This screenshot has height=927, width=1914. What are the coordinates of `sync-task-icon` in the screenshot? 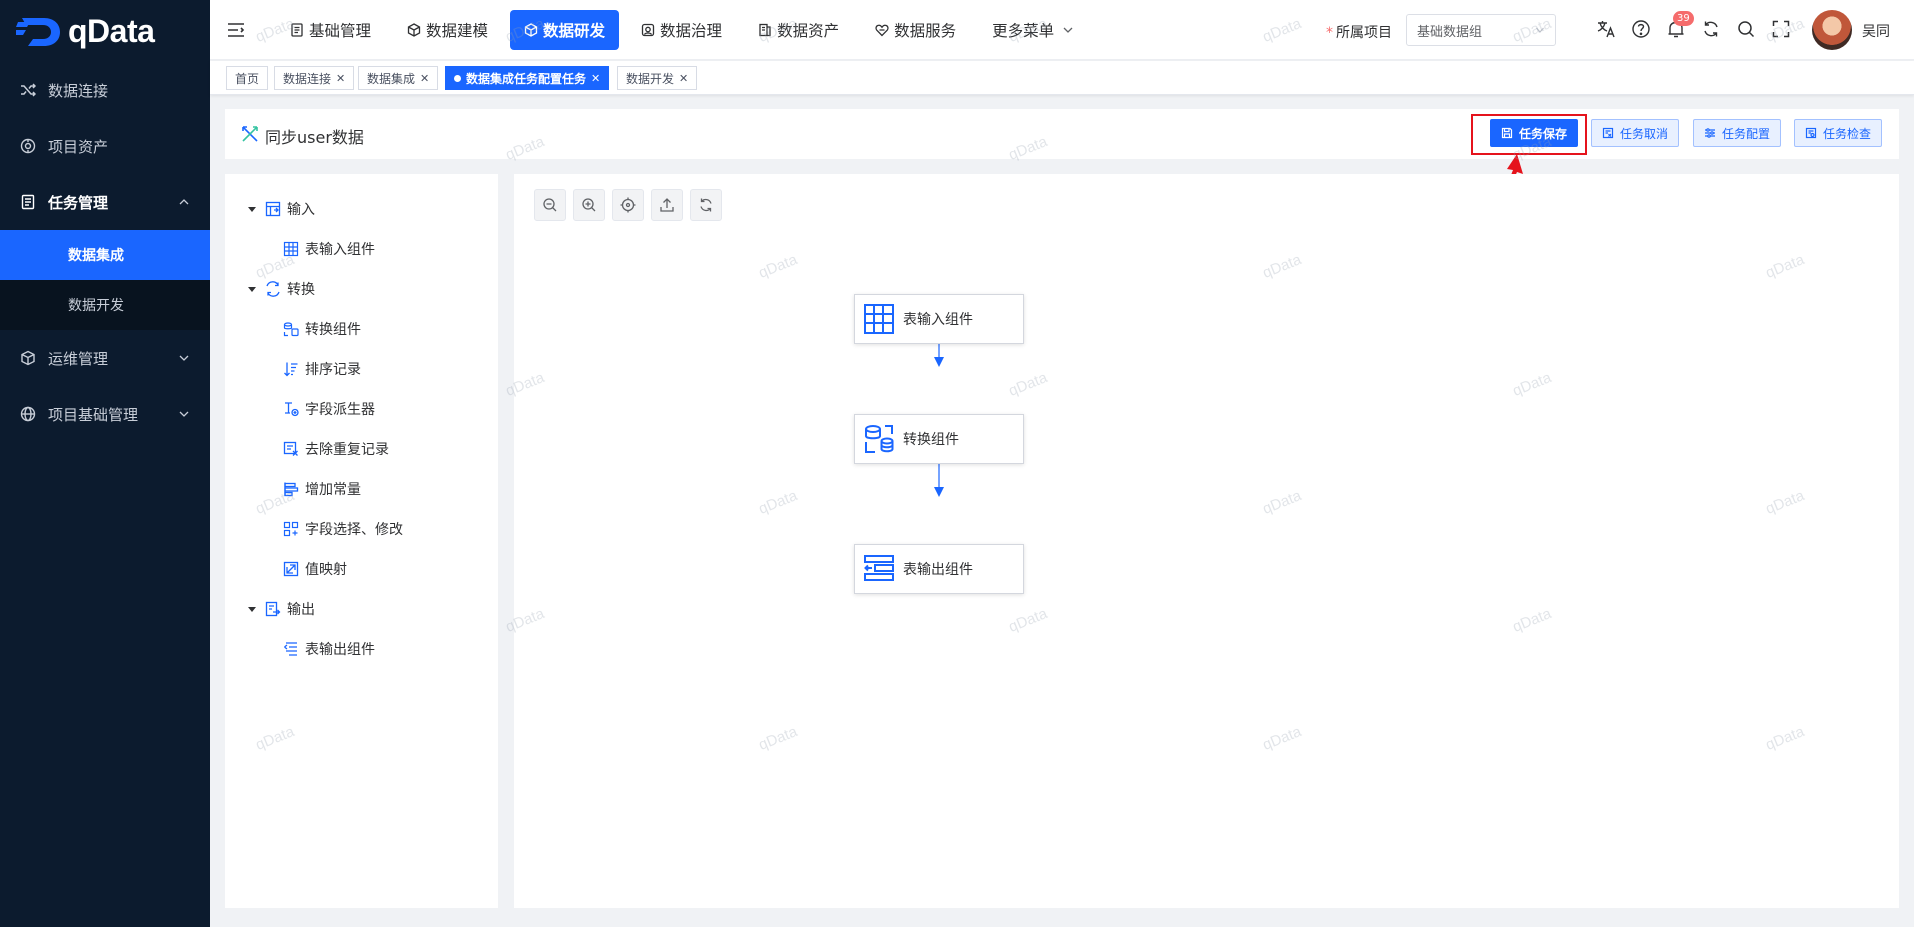 It's located at (250, 134).